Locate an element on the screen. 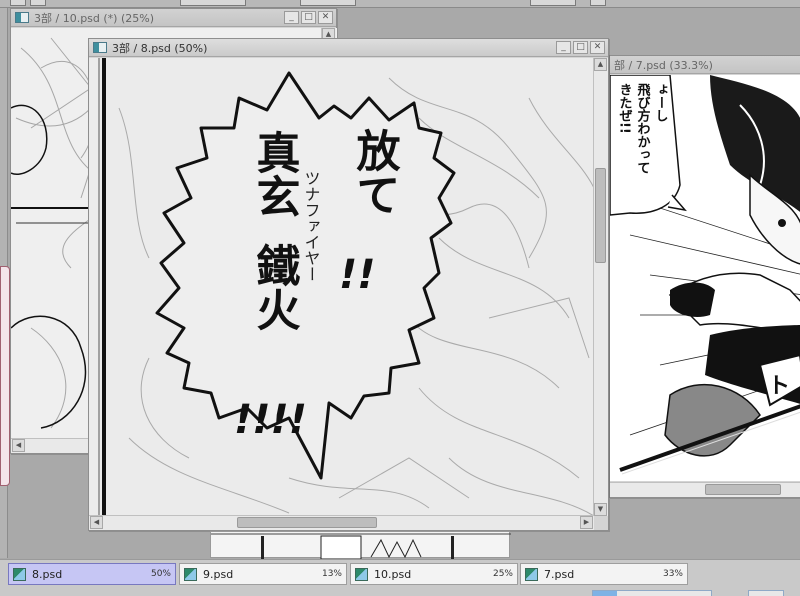  manga-page-preview is located at coordinates (361, 546).